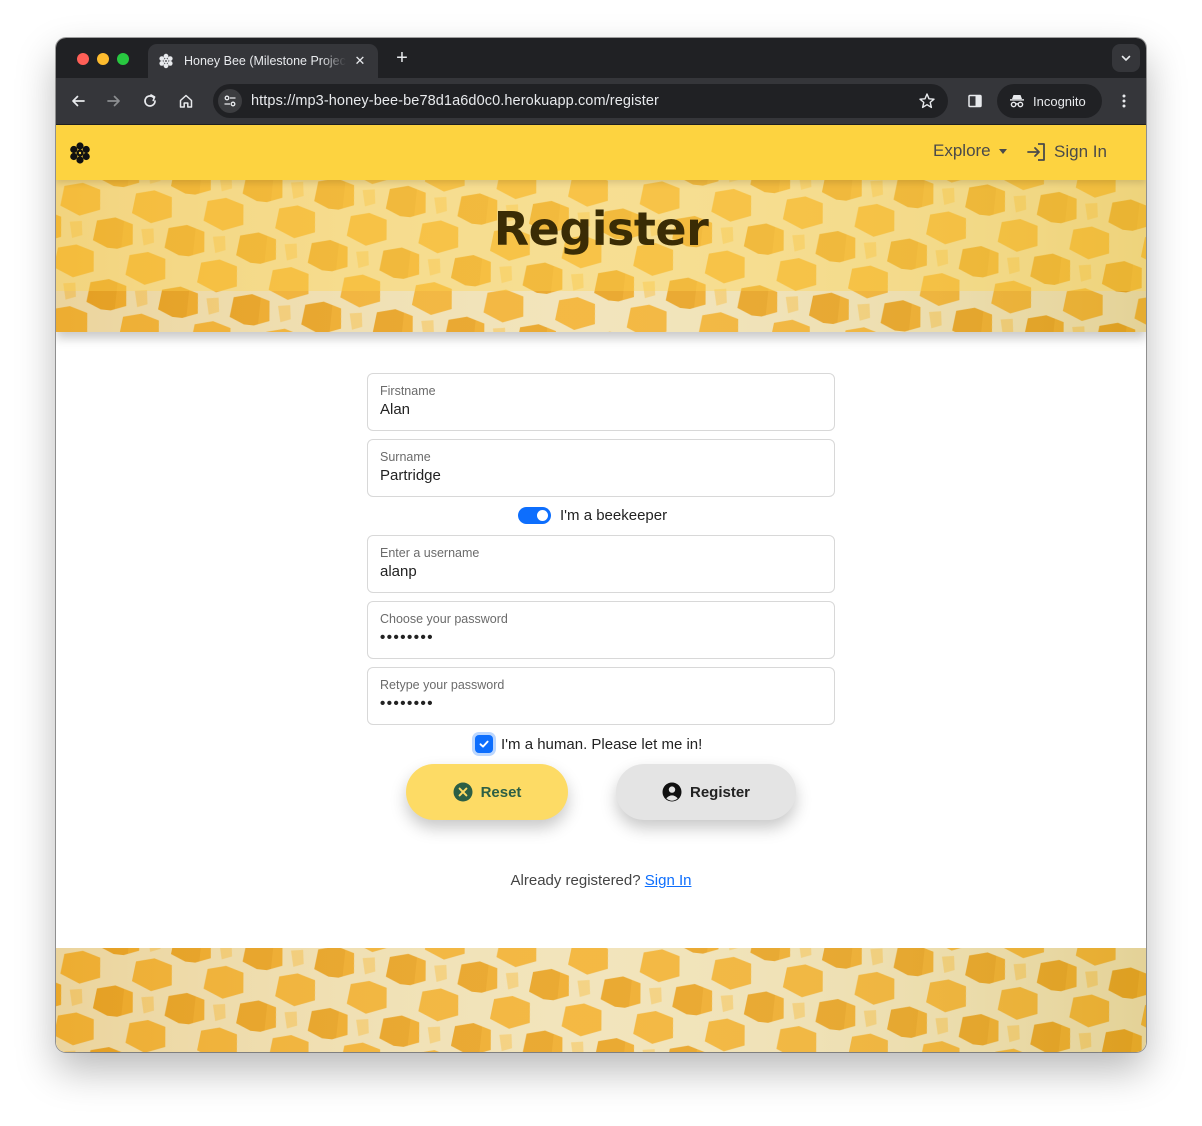  I want to click on honeycomb-footer-graphic, so click(601, 1000).